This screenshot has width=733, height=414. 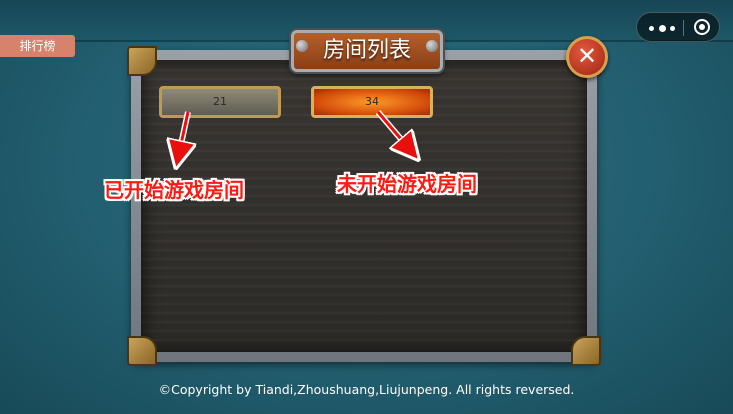 What do you see at coordinates (407, 184) in the screenshot?
I see `annotation-open-rooms: 未开始游戏房间` at bounding box center [407, 184].